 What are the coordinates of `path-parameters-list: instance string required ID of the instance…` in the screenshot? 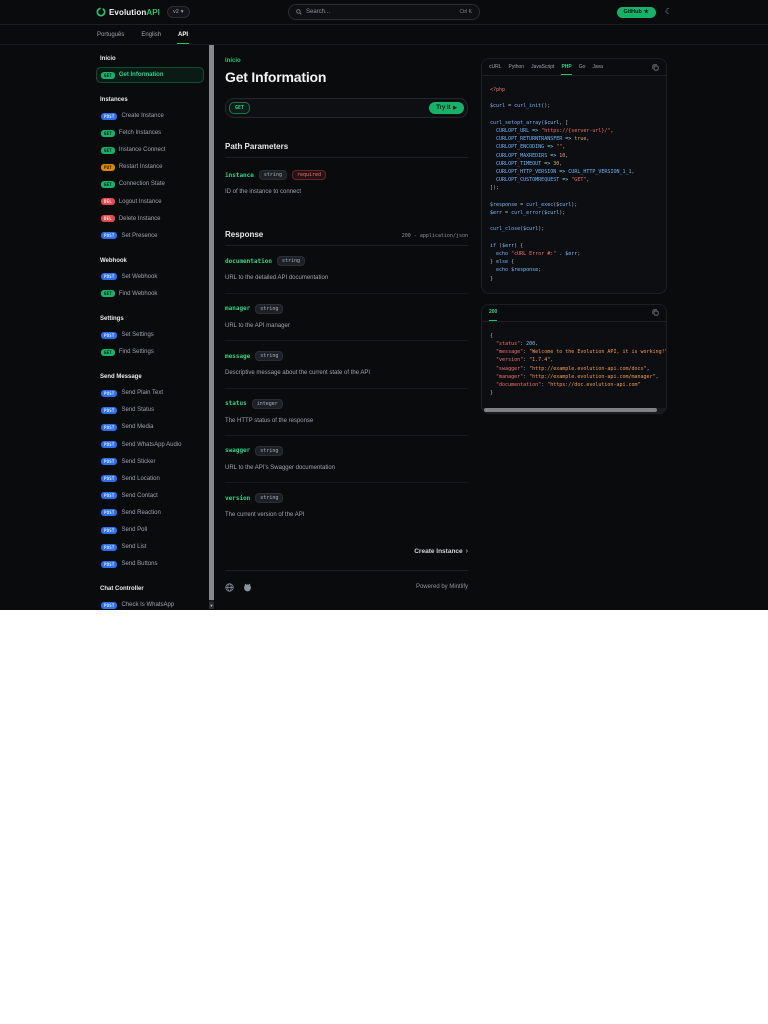 It's located at (346, 182).